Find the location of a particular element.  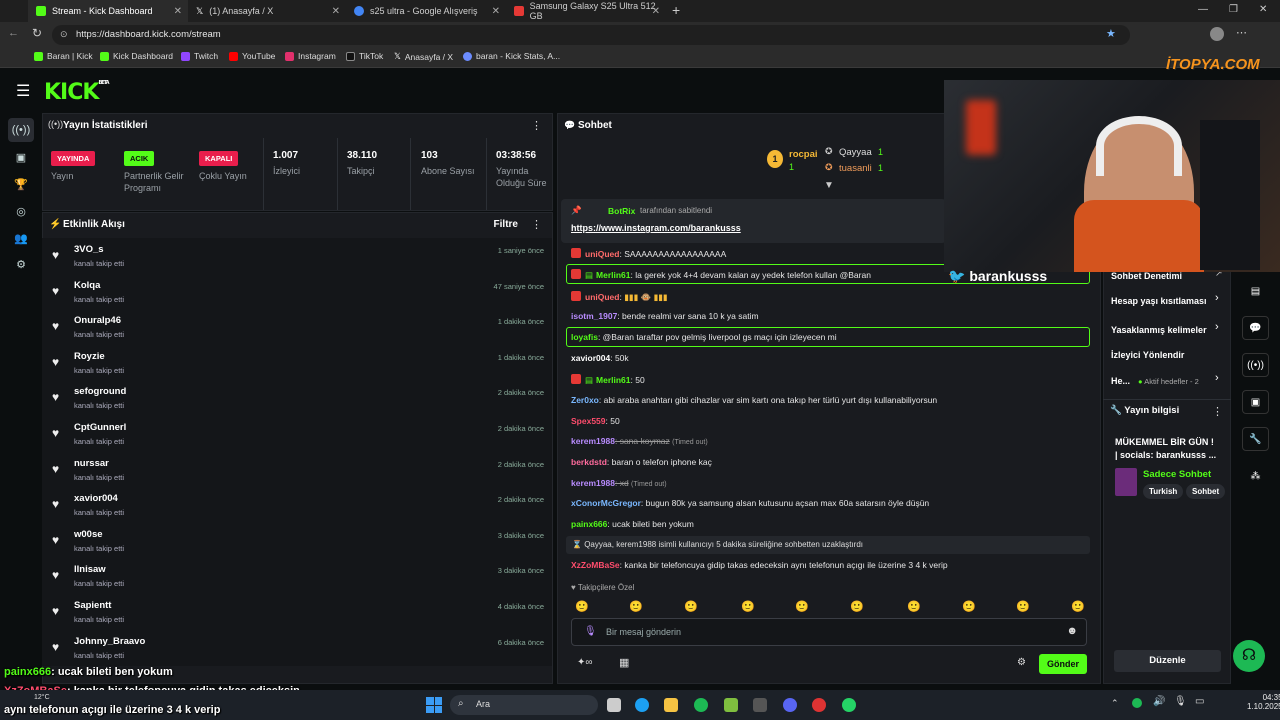

bookmark-youtube: YouTube is located at coordinates (252, 56).